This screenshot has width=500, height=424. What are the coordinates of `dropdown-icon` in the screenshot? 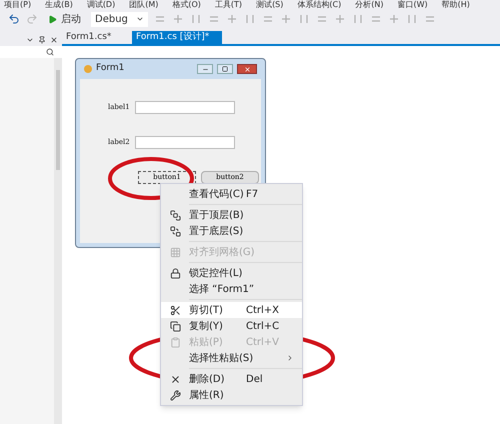 It's located at (30, 40).